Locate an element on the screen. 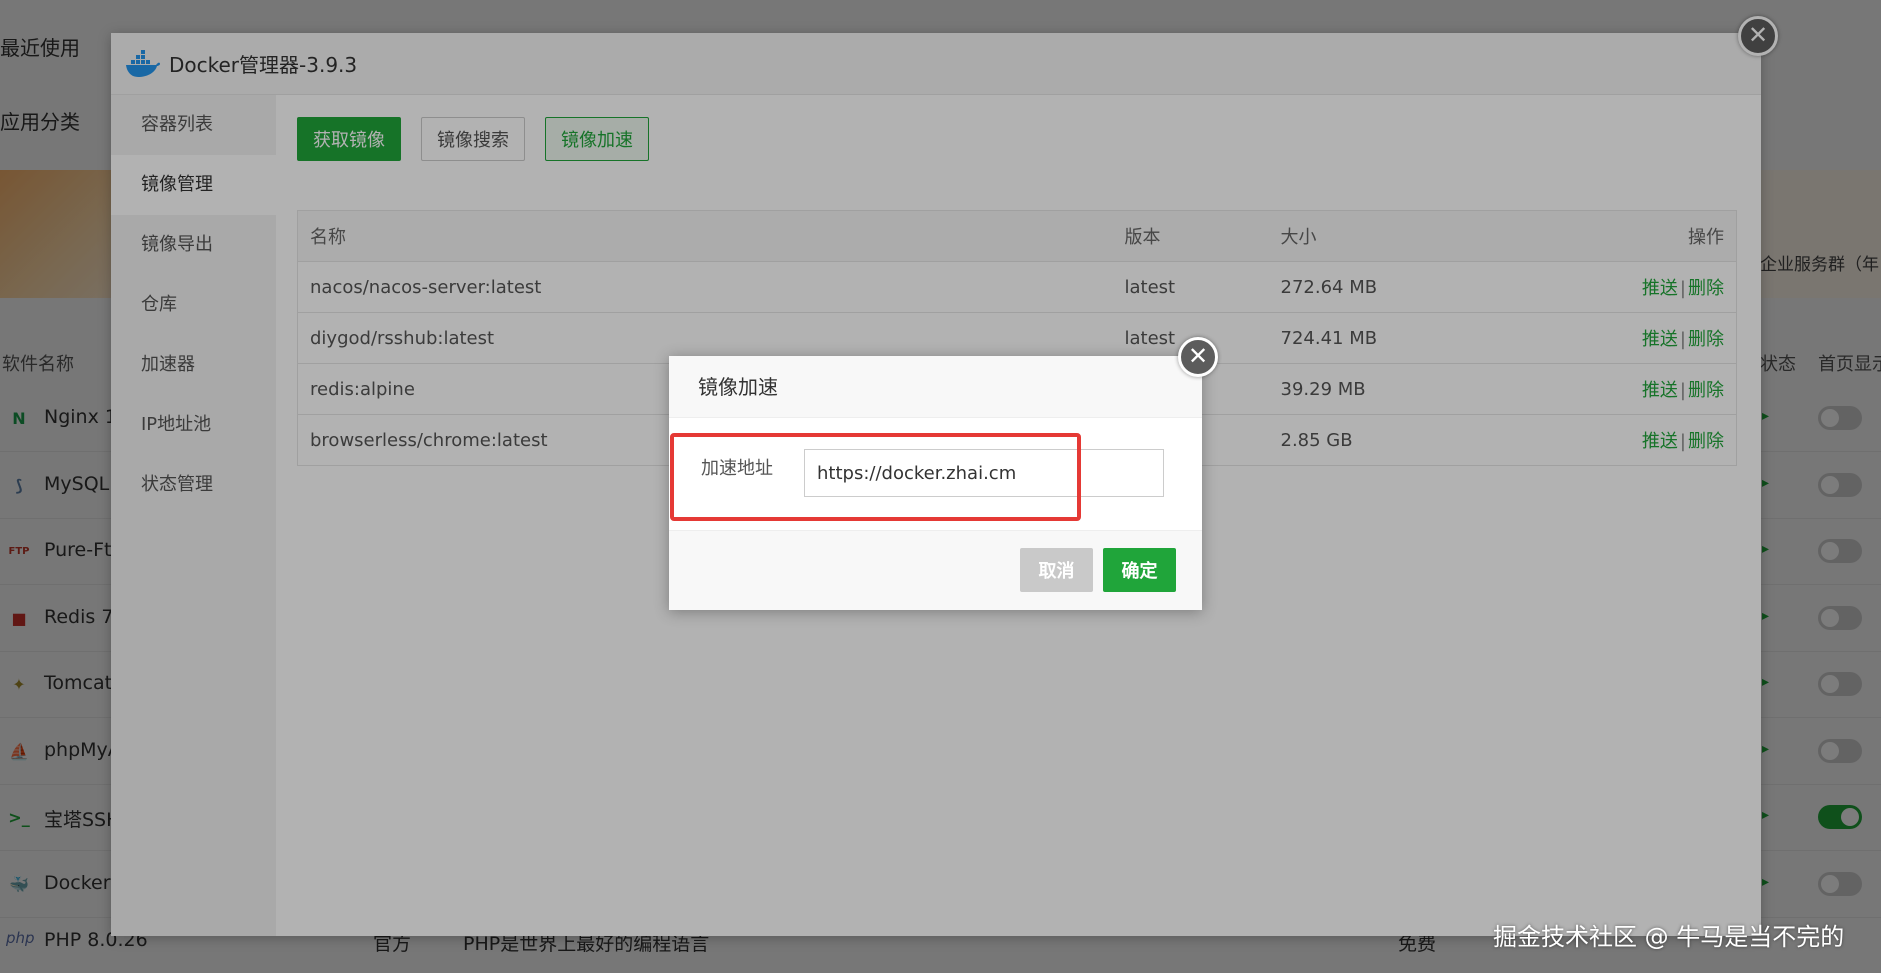  dialog-title: 镜像加速 is located at coordinates (935, 387).